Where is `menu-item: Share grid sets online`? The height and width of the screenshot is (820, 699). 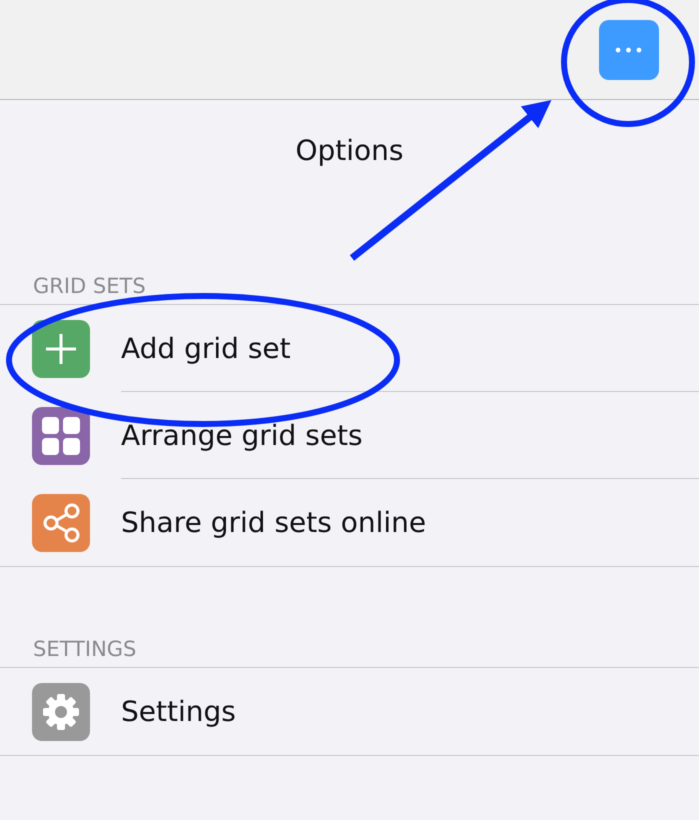 menu-item: Share grid sets online is located at coordinates (273, 522).